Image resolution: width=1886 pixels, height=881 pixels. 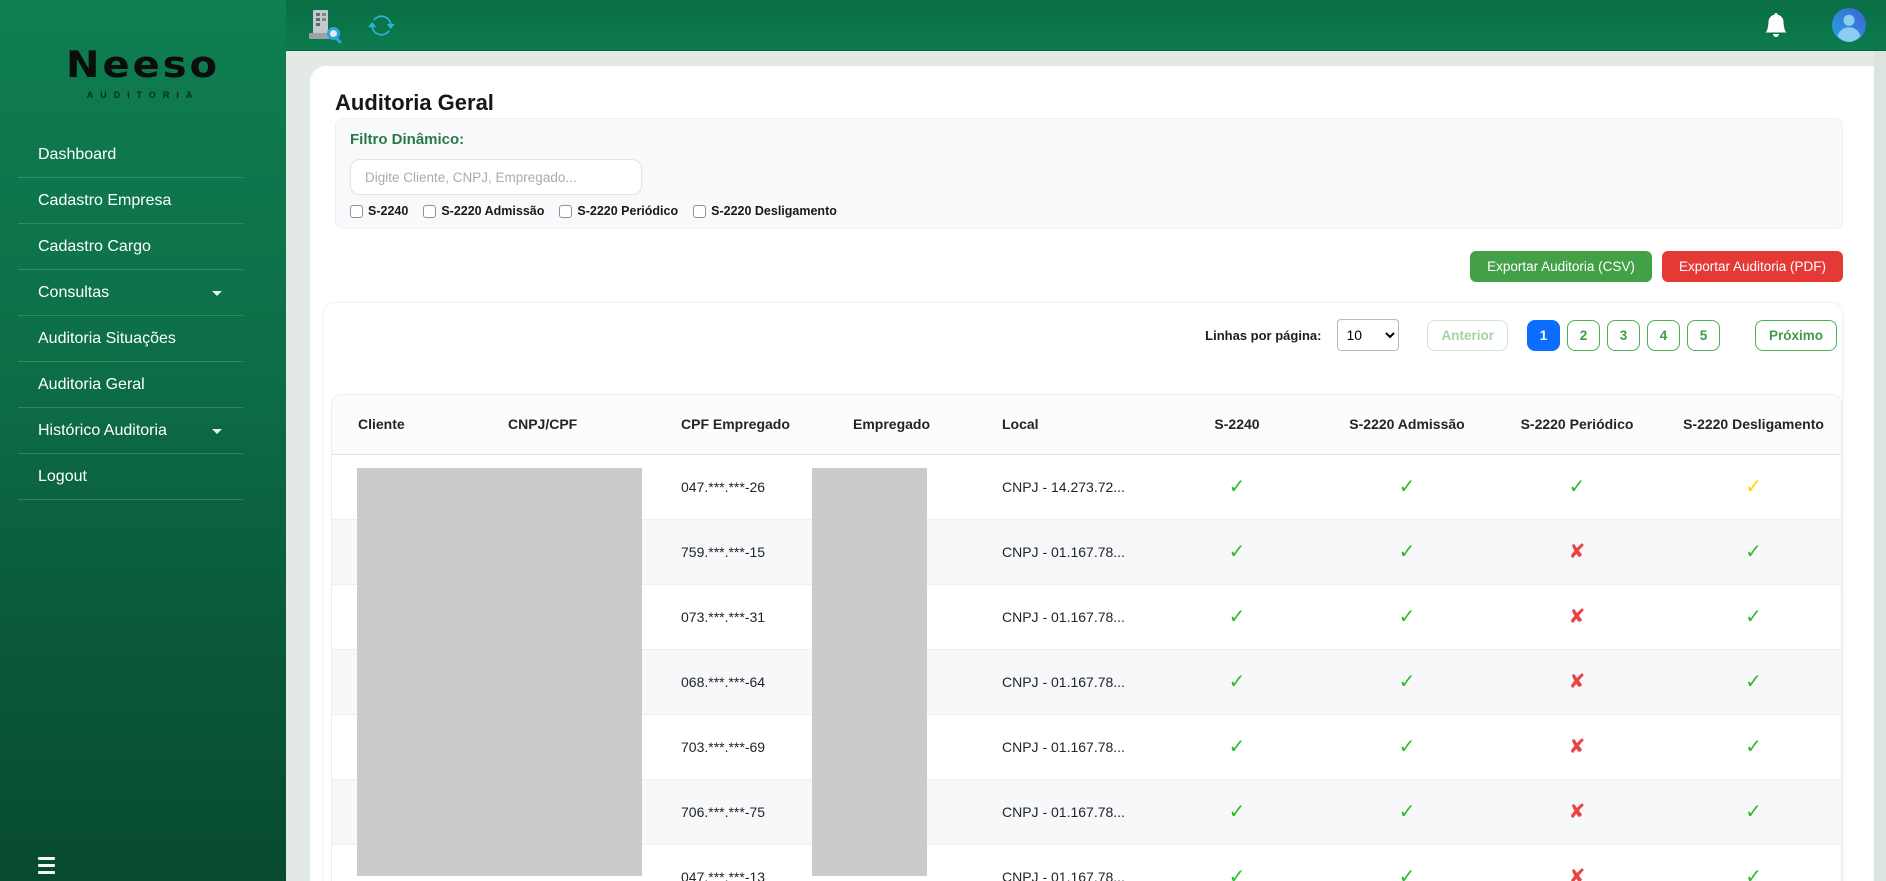 I want to click on column-header-local: Local, so click(x=1077, y=425).